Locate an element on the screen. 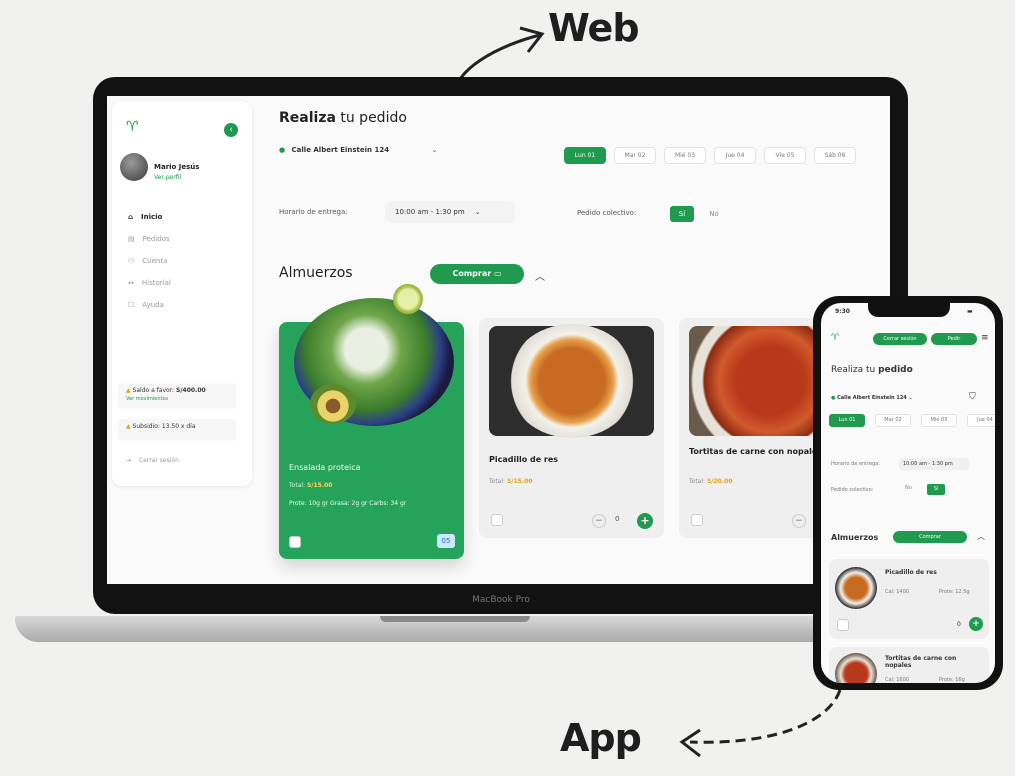 Image resolution: width=1015 pixels, height=776 pixels. card-info: Prote: 12.5g is located at coordinates (954, 592).